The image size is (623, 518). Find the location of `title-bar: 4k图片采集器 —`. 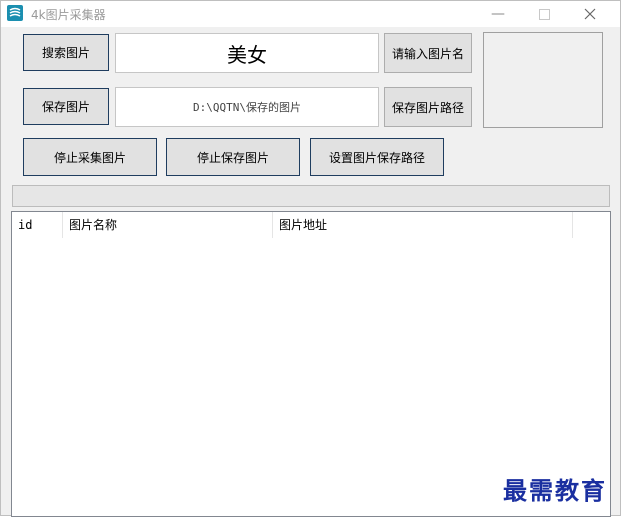

title-bar: 4k图片采集器 — is located at coordinates (310, 14).